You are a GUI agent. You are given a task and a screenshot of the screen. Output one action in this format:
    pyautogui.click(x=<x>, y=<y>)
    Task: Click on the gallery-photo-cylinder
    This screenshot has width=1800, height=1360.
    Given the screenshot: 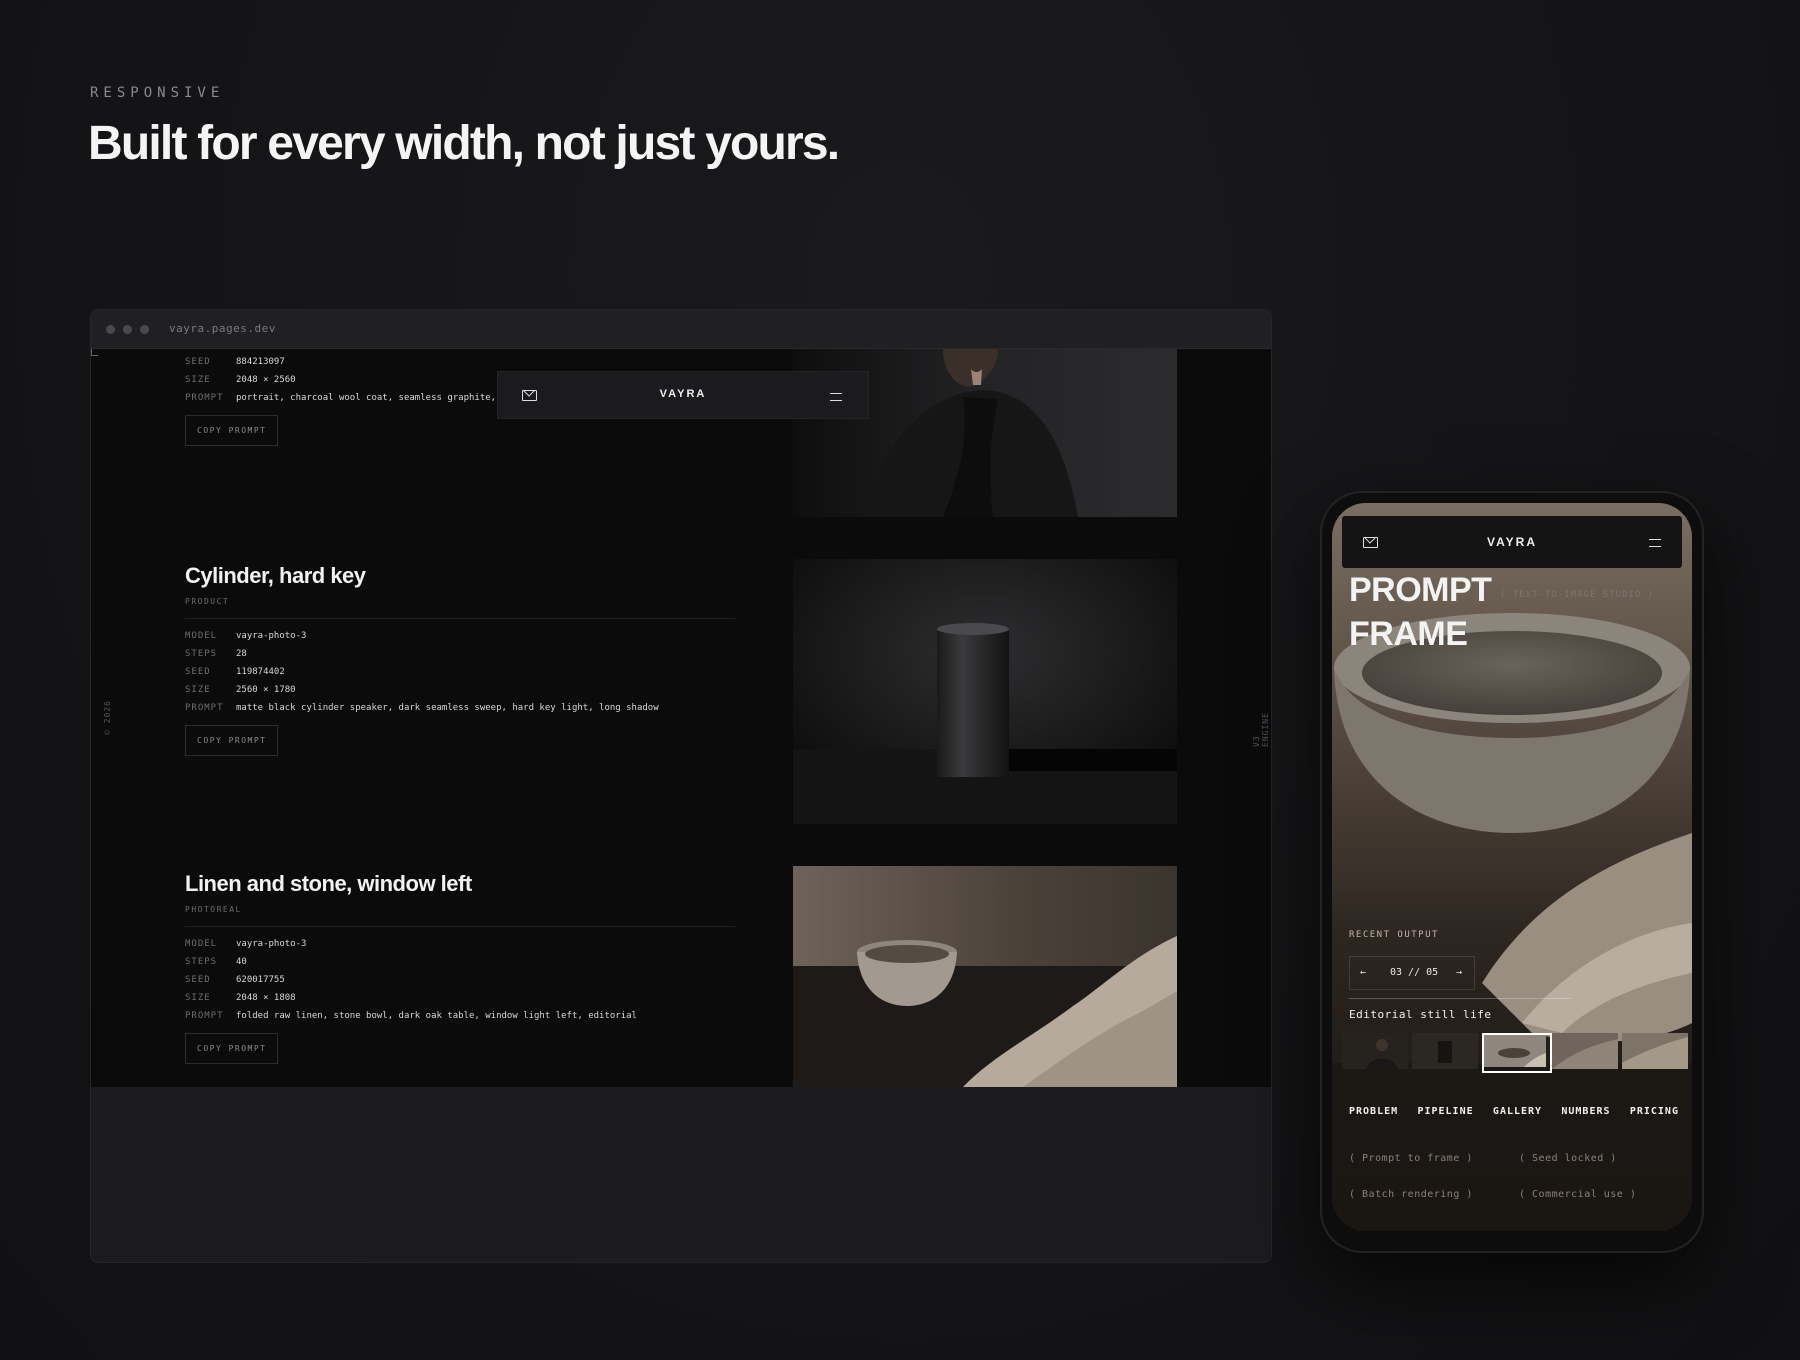 What is the action you would take?
    pyautogui.click(x=985, y=691)
    